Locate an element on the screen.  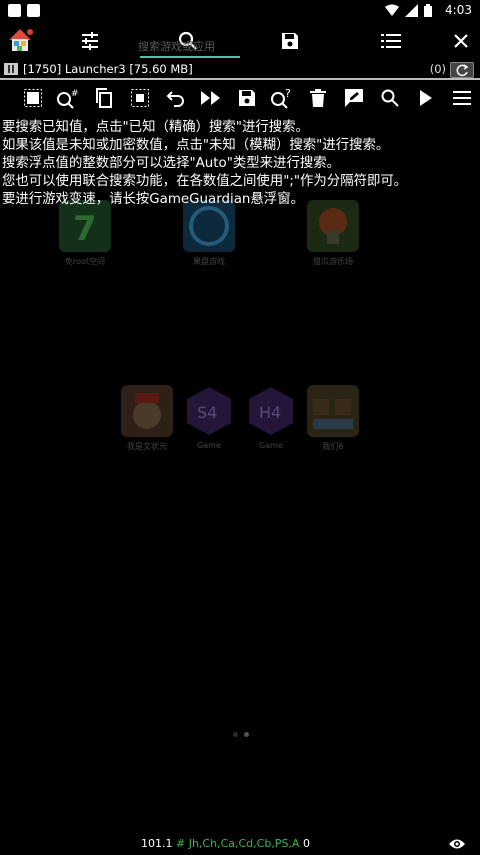
app-label: 果盘游戏 is located at coordinates (209, 261).